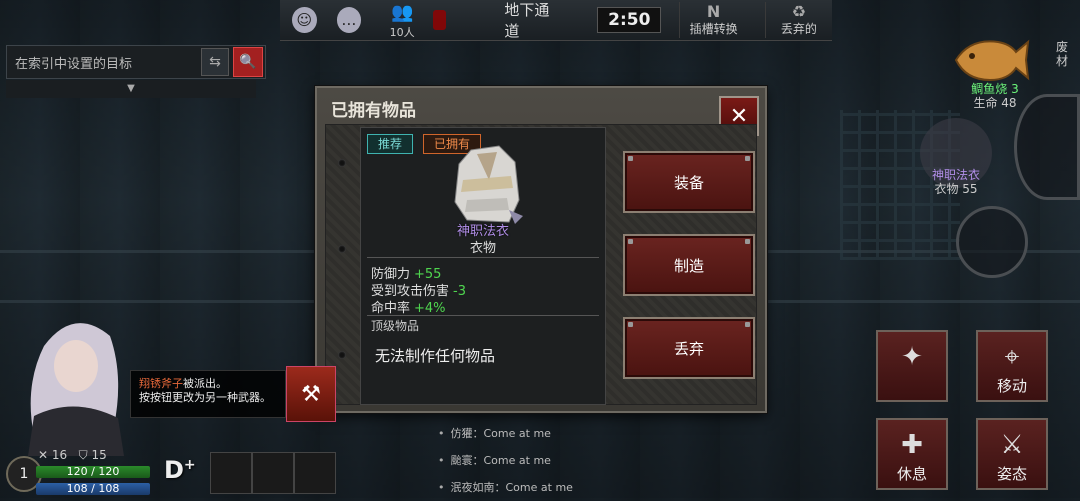 The image size is (1080, 501). What do you see at coordinates (461, 433) in the screenshot?
I see `chat-user: 仿獾` at bounding box center [461, 433].